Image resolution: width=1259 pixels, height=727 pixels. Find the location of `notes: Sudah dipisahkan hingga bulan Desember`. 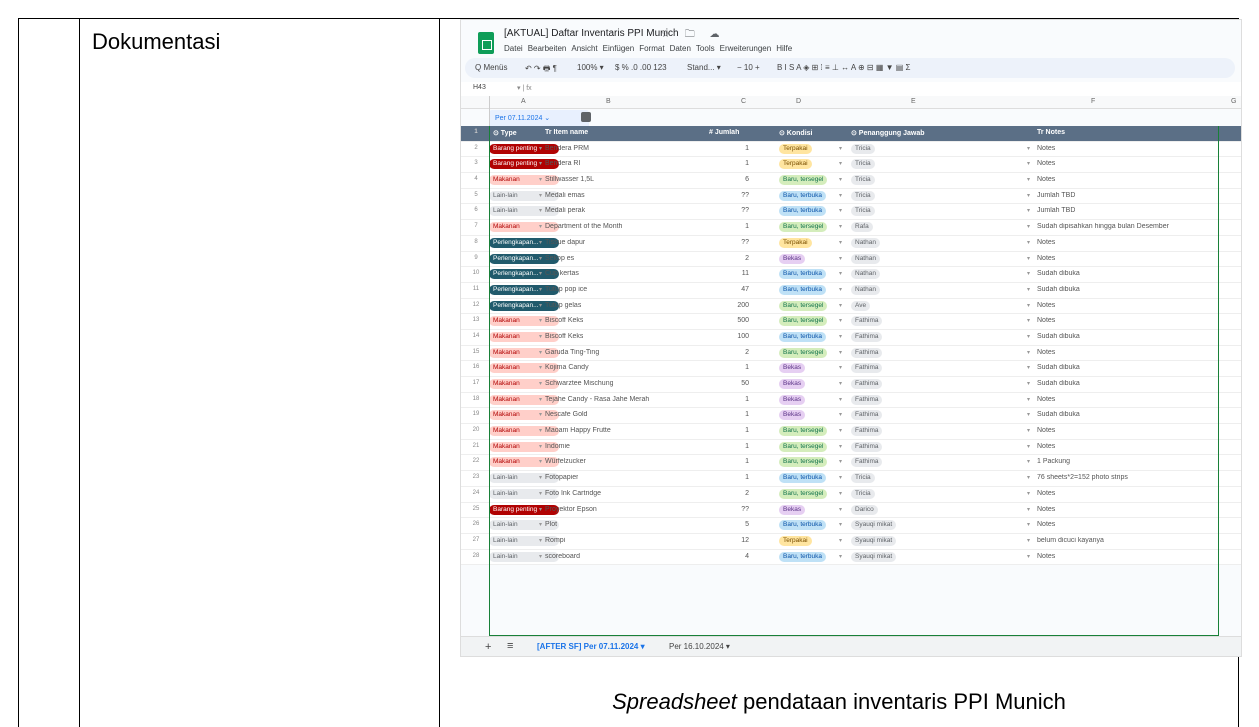

notes: Sudah dipisahkan hingga bulan Desember is located at coordinates (1103, 227).